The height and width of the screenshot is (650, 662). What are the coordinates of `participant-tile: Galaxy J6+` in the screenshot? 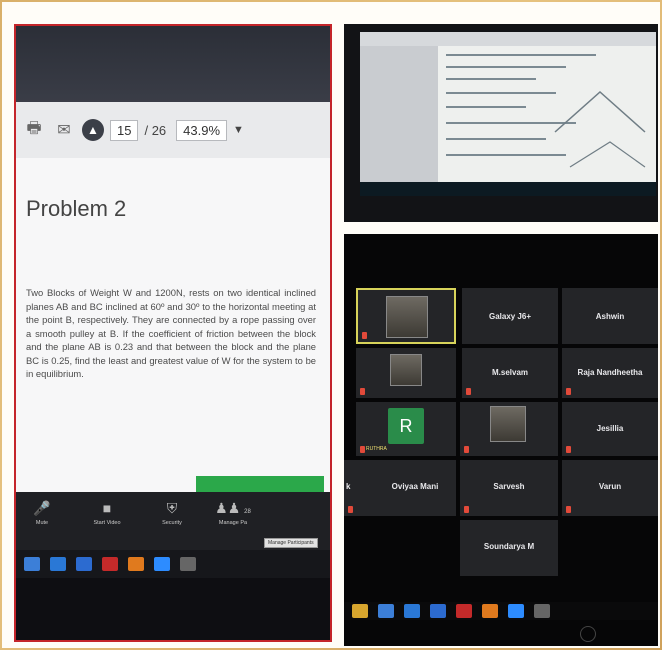 It's located at (510, 316).